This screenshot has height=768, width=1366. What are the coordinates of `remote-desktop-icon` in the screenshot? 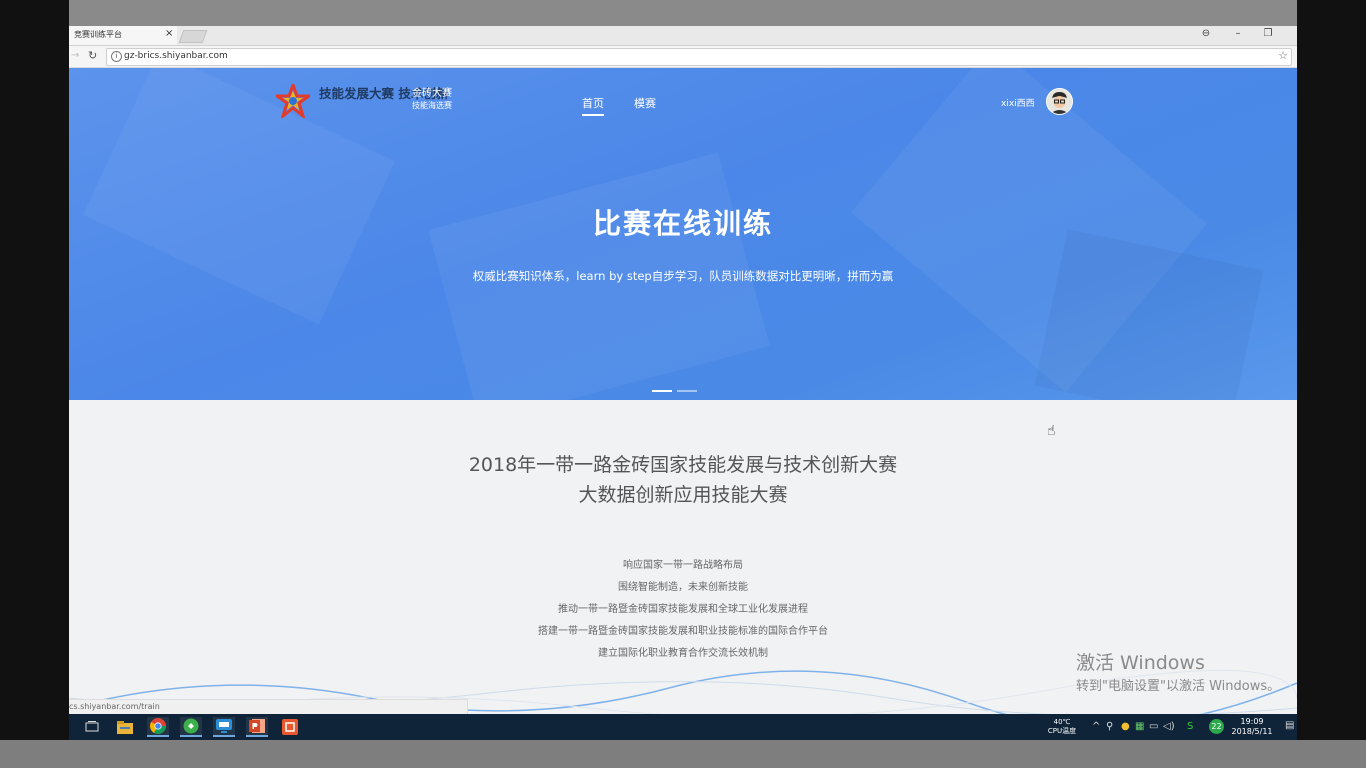 It's located at (224, 727).